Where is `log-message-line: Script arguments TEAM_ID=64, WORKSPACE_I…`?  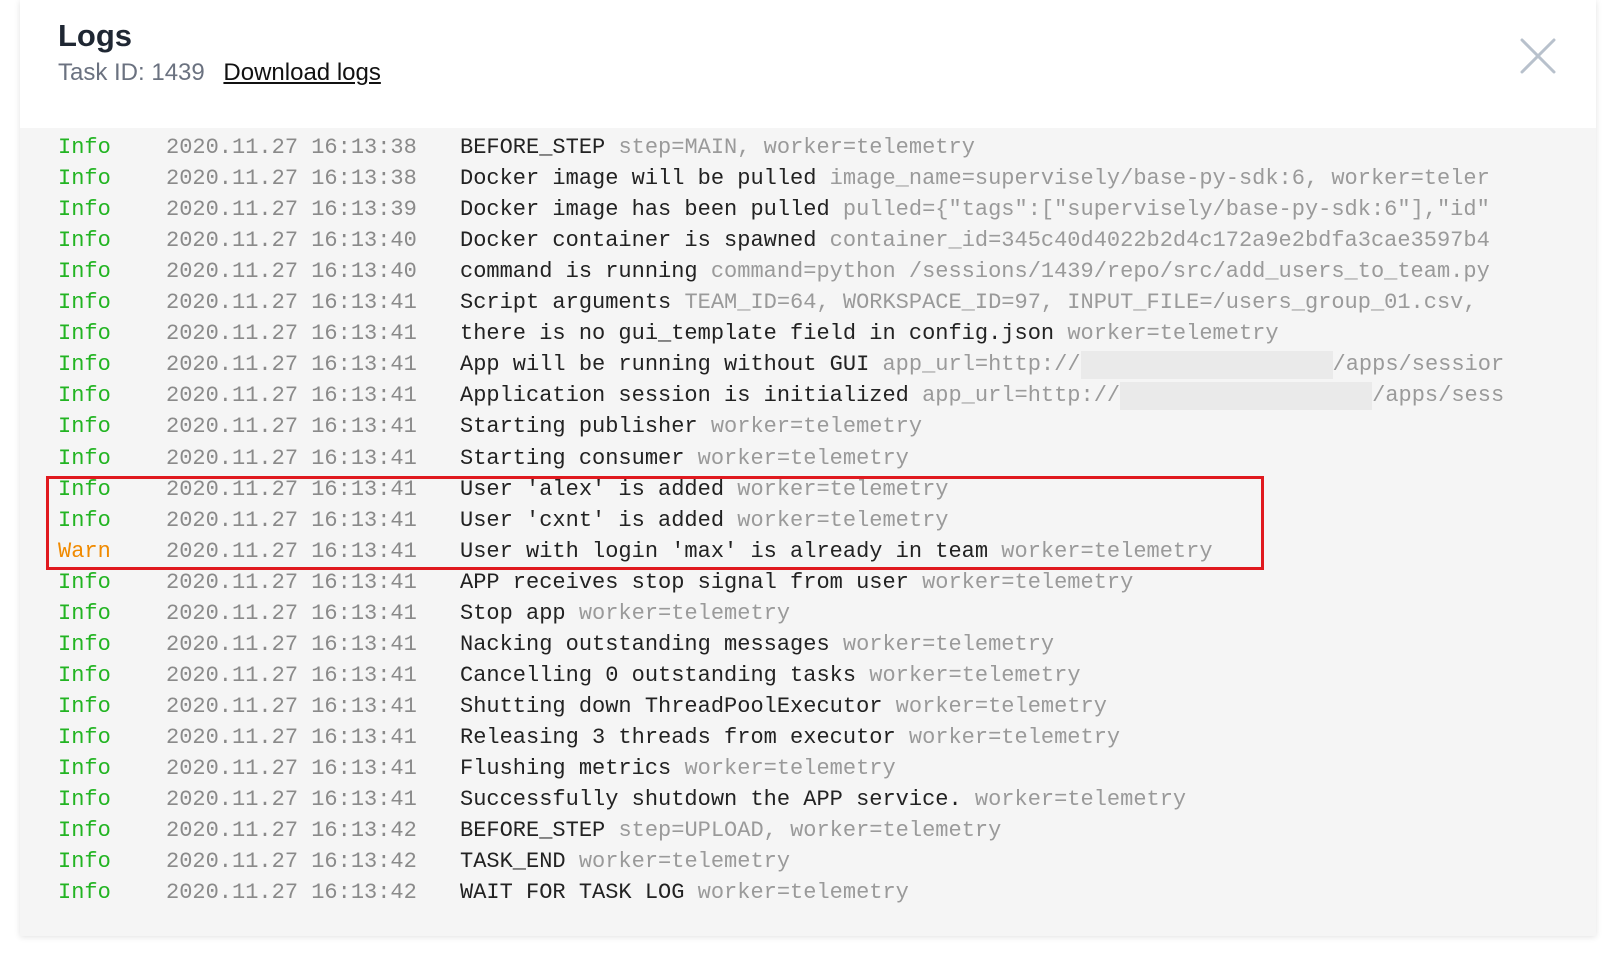 log-message-line: Script arguments TEAM_ID=64, WORKSPACE_I… is located at coordinates (968, 303).